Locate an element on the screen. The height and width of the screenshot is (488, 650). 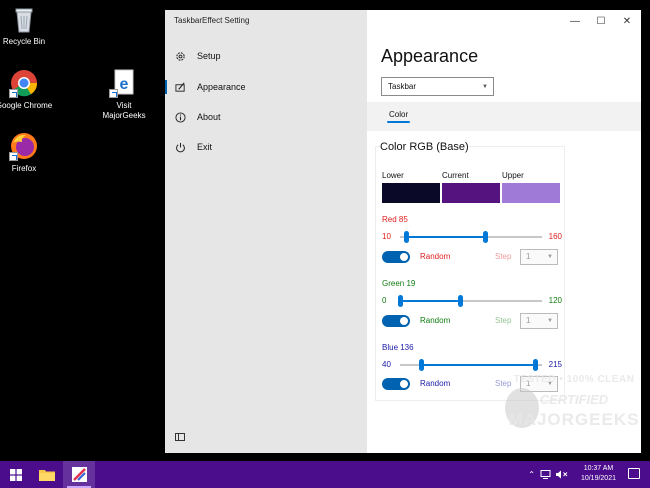
random-toggle-blue is located at coordinates (396, 384).